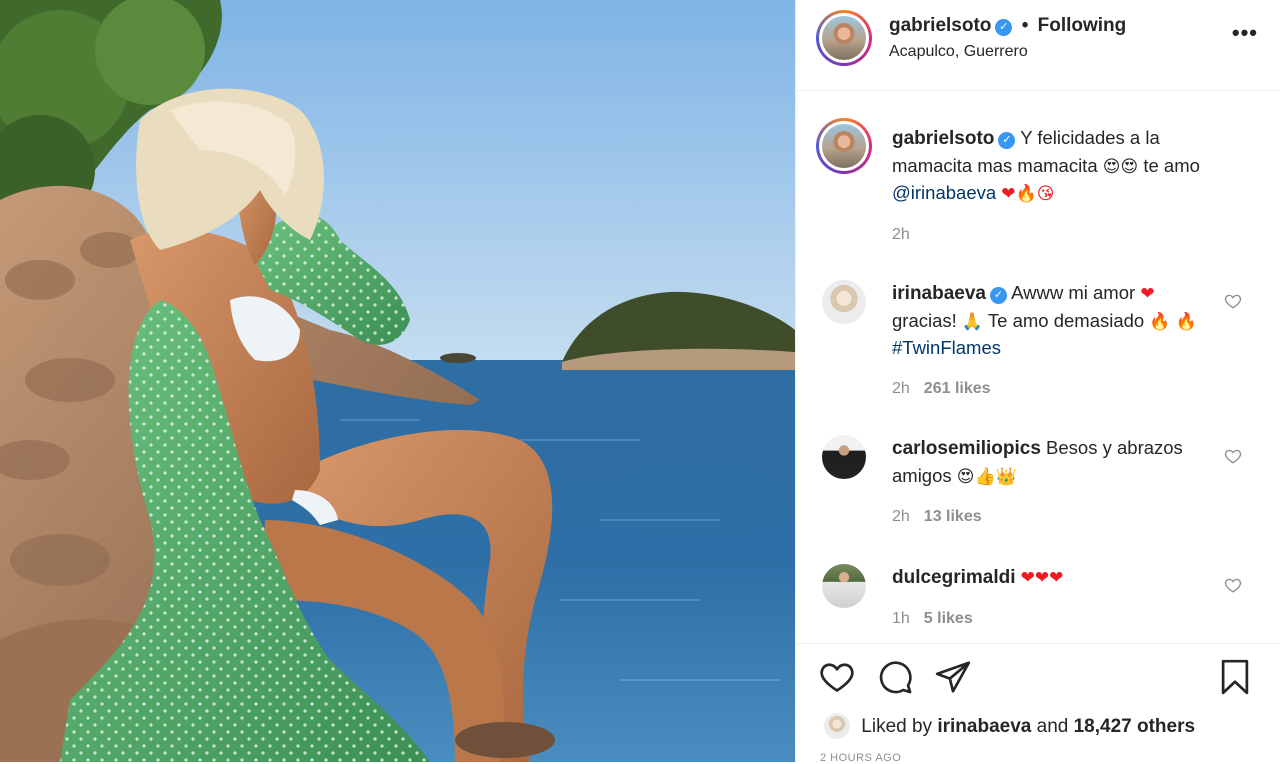 This screenshot has width=1280, height=764. I want to click on liker-avatar, so click(837, 726).